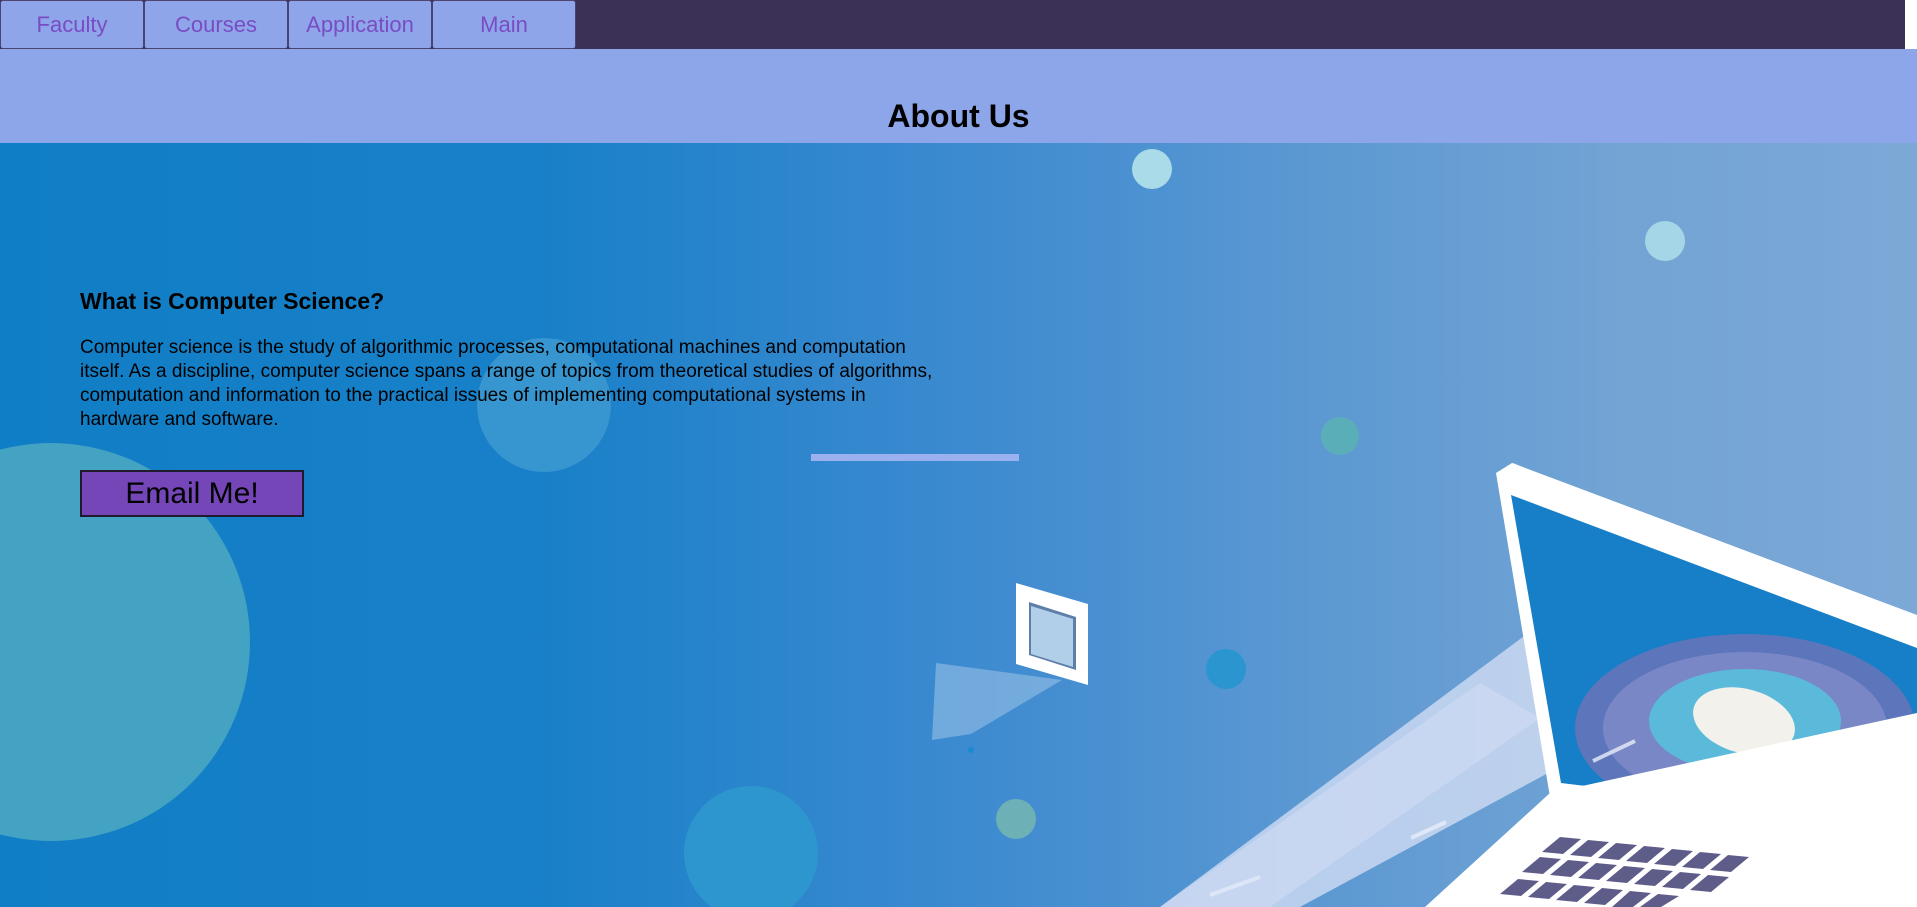 The image size is (1917, 907). I want to click on nav-item-application: Application, so click(360, 24).